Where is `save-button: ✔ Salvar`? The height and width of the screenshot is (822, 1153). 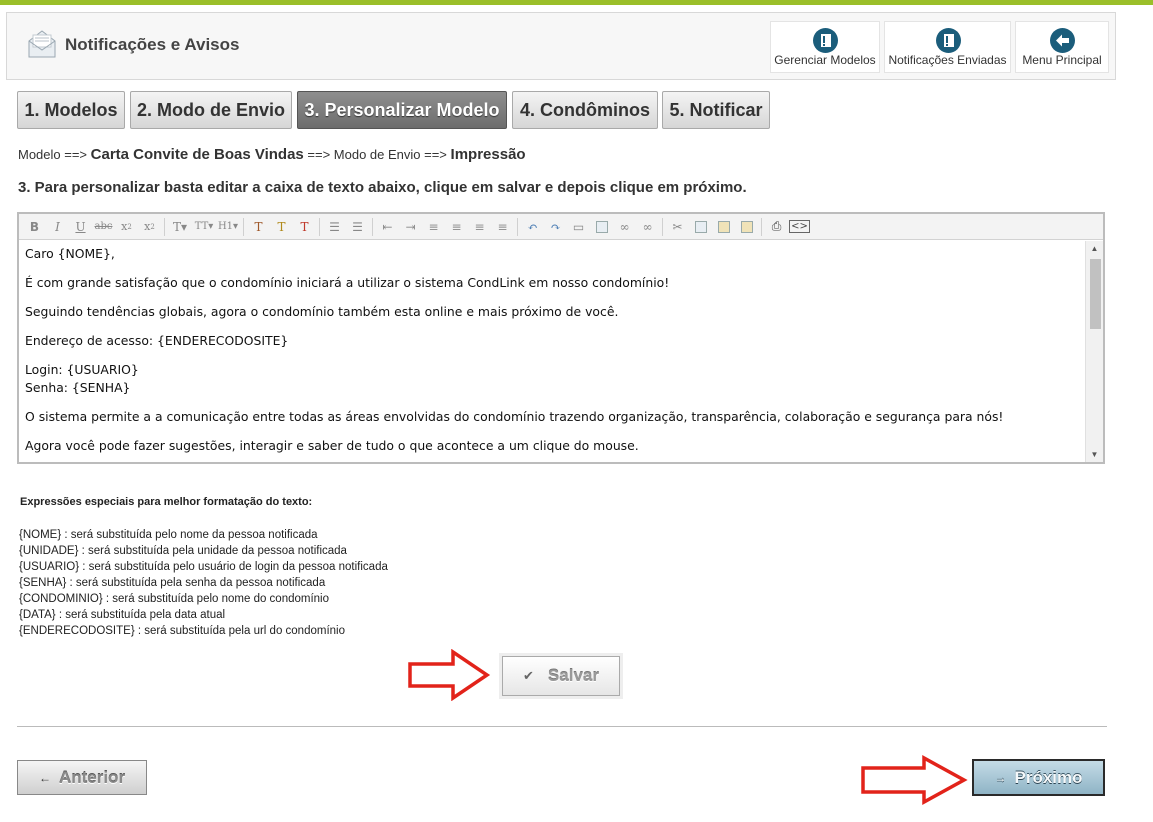 save-button: ✔ Salvar is located at coordinates (561, 676).